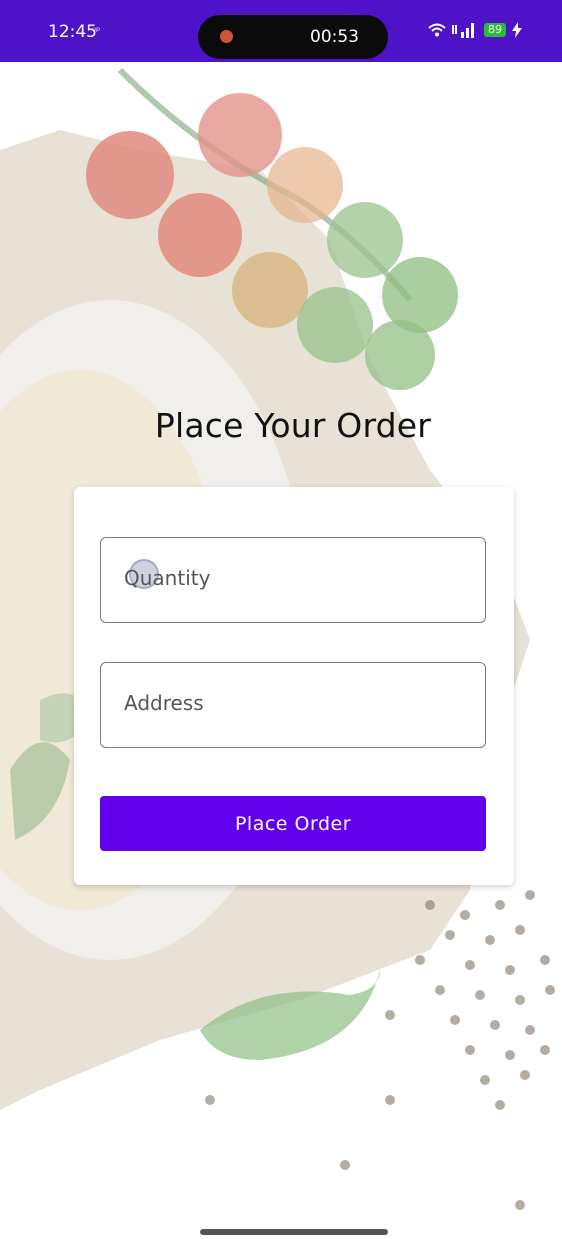  Describe the element at coordinates (164, 703) in the screenshot. I see `address-placeholder: Address` at that location.